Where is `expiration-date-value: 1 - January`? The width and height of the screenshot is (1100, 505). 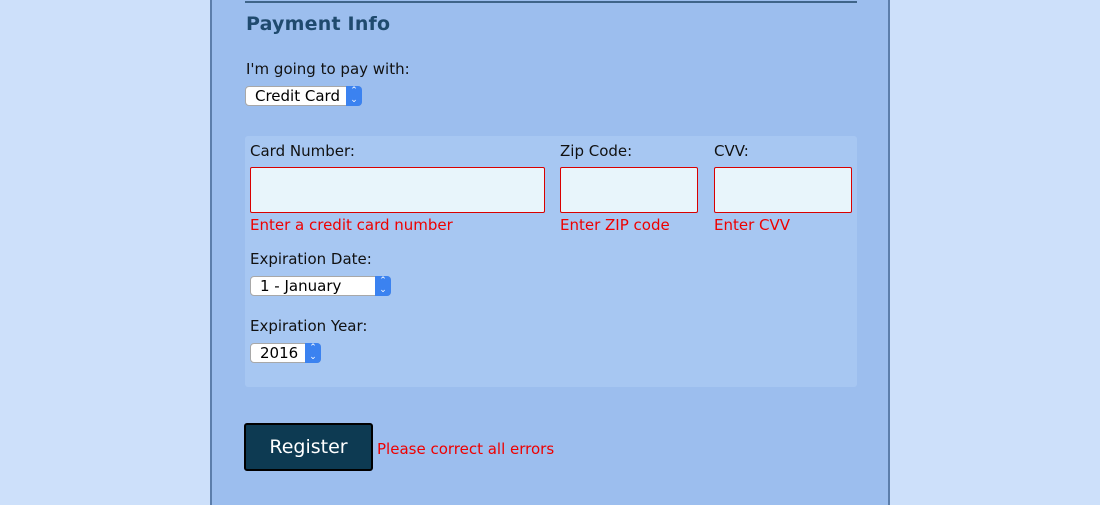 expiration-date-value: 1 - January is located at coordinates (301, 286).